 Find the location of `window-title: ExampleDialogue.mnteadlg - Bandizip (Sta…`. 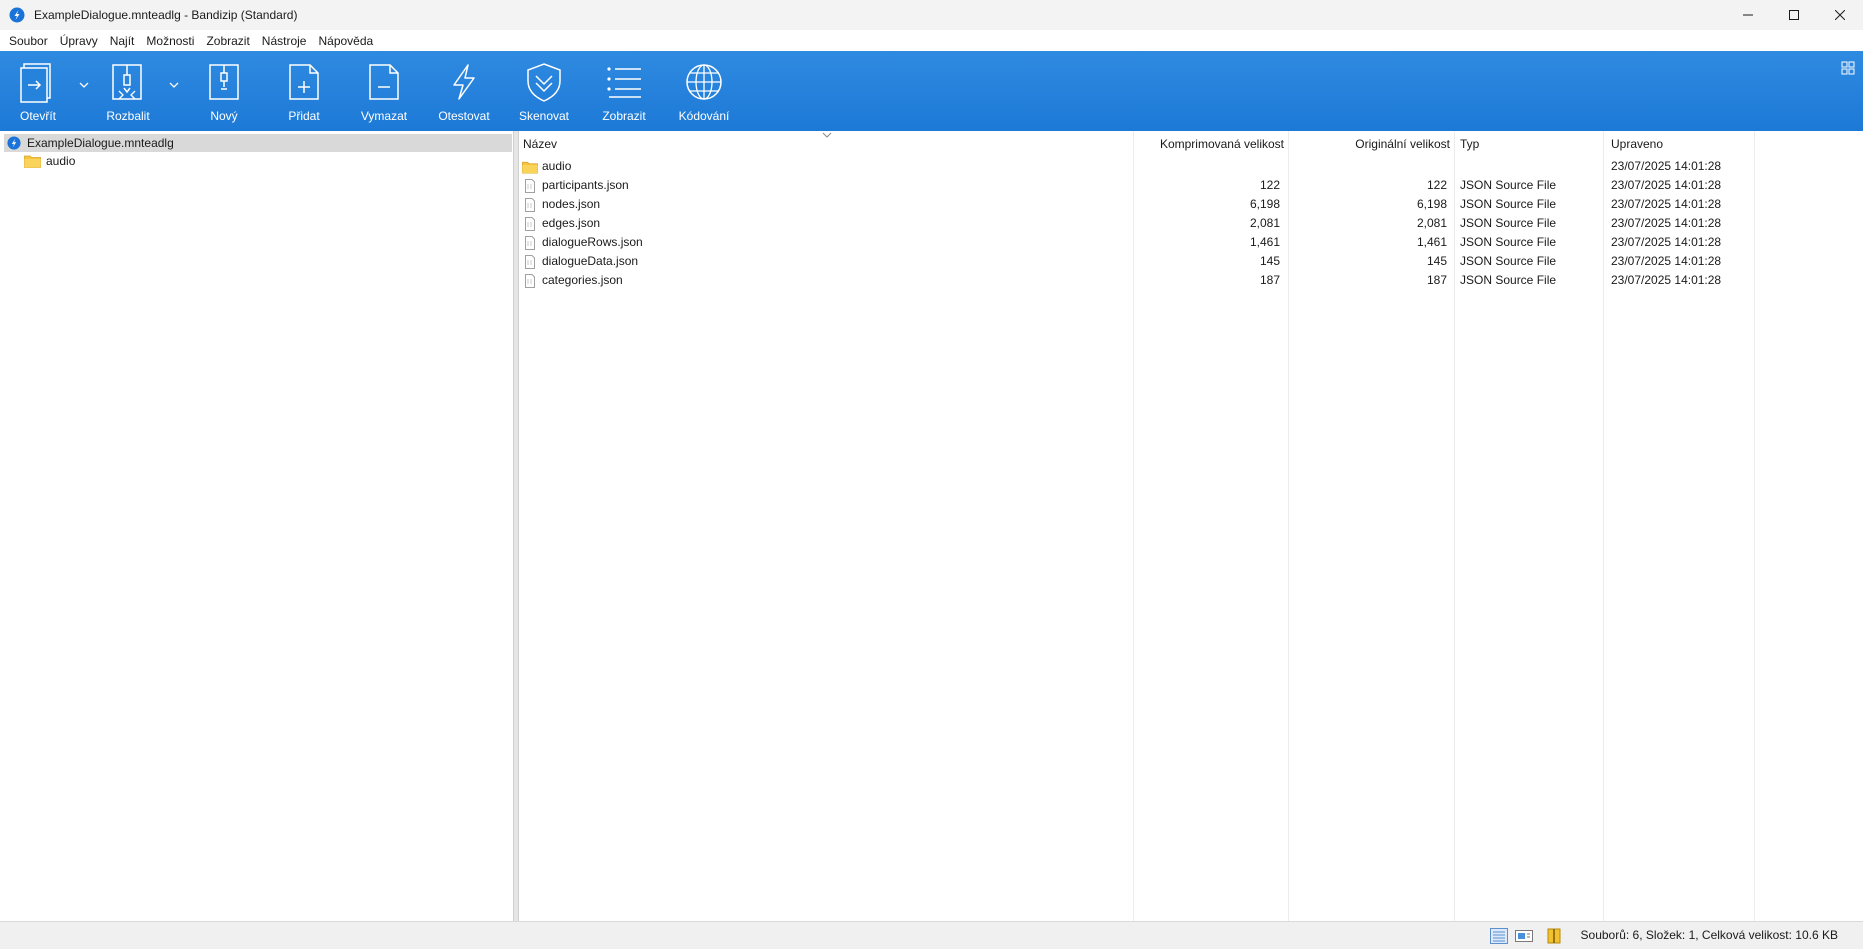

window-title: ExampleDialogue.mnteadlg - Bandizip (Sta… is located at coordinates (166, 15).